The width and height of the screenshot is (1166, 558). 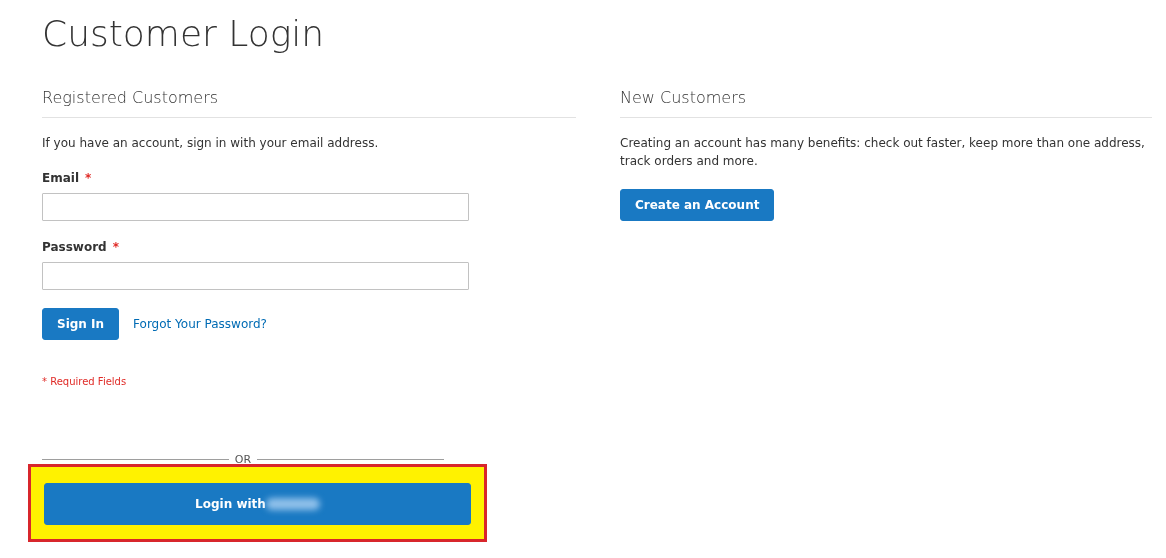 I want to click on page-title: Customer Login, so click(x=184, y=34).